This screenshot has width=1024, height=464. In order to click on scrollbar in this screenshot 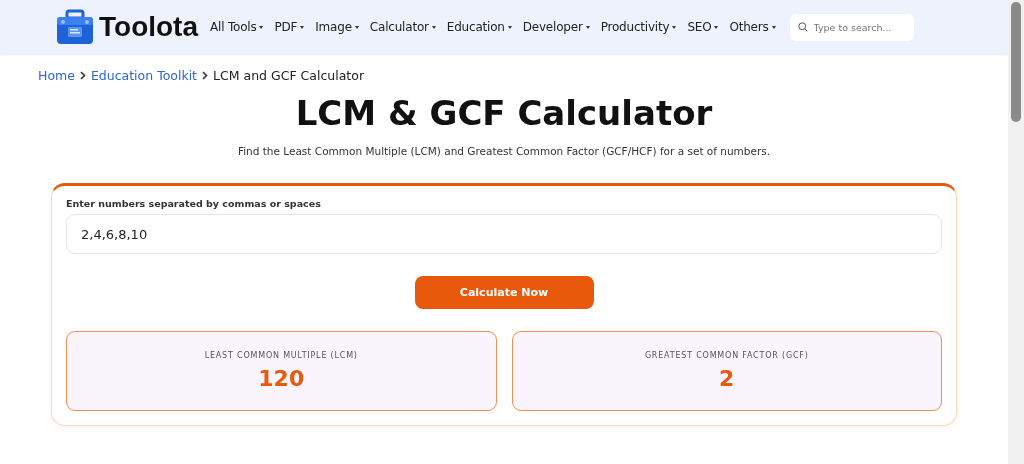, I will do `click(1016, 232)`.